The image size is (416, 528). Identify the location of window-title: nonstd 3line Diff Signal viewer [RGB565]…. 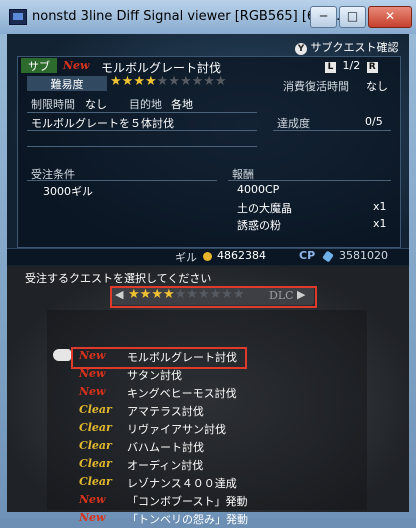
(186, 16).